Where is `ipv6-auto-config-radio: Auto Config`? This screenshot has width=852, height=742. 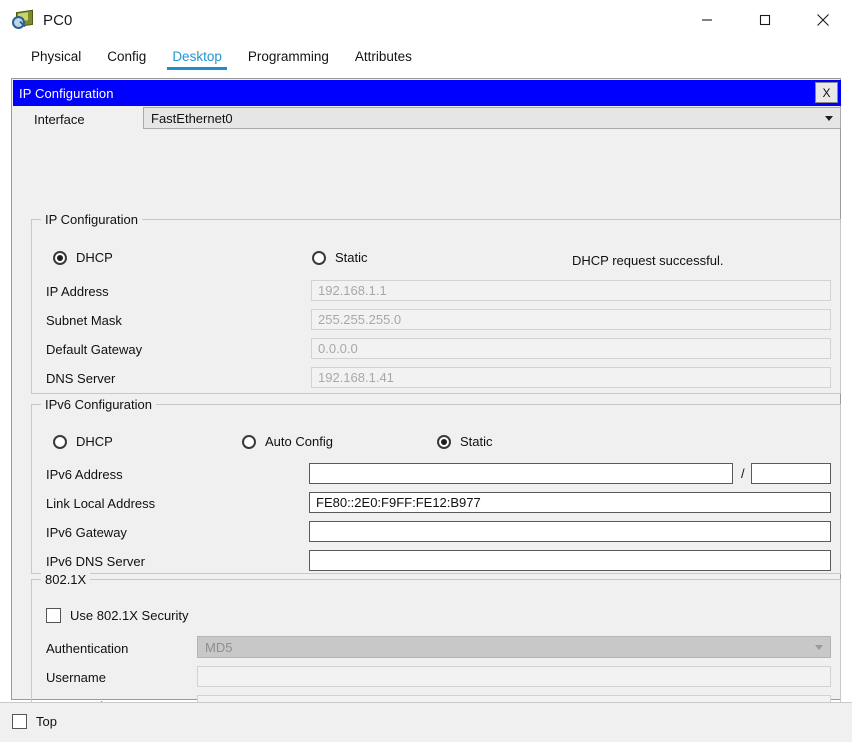 ipv6-auto-config-radio: Auto Config is located at coordinates (287, 441).